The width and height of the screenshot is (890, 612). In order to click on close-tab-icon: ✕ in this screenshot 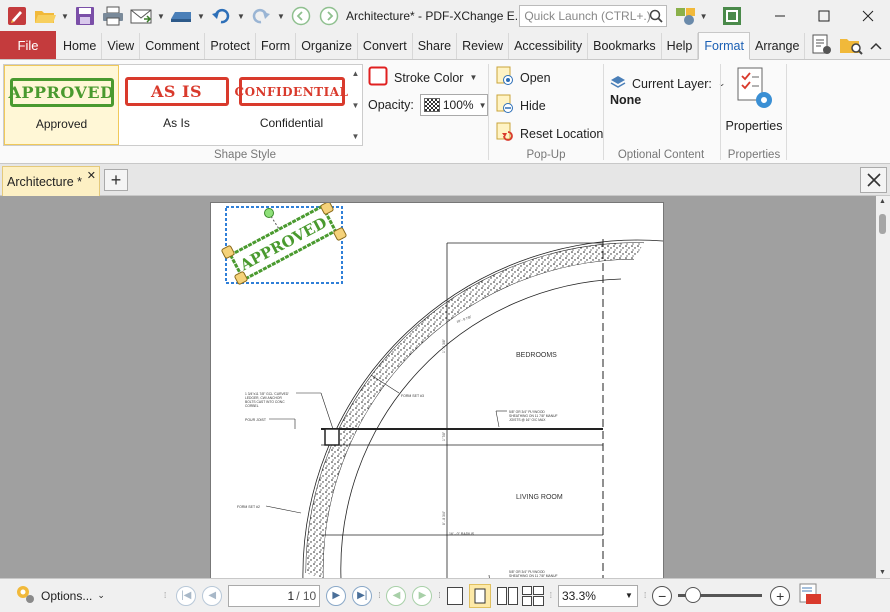, I will do `click(91, 175)`.